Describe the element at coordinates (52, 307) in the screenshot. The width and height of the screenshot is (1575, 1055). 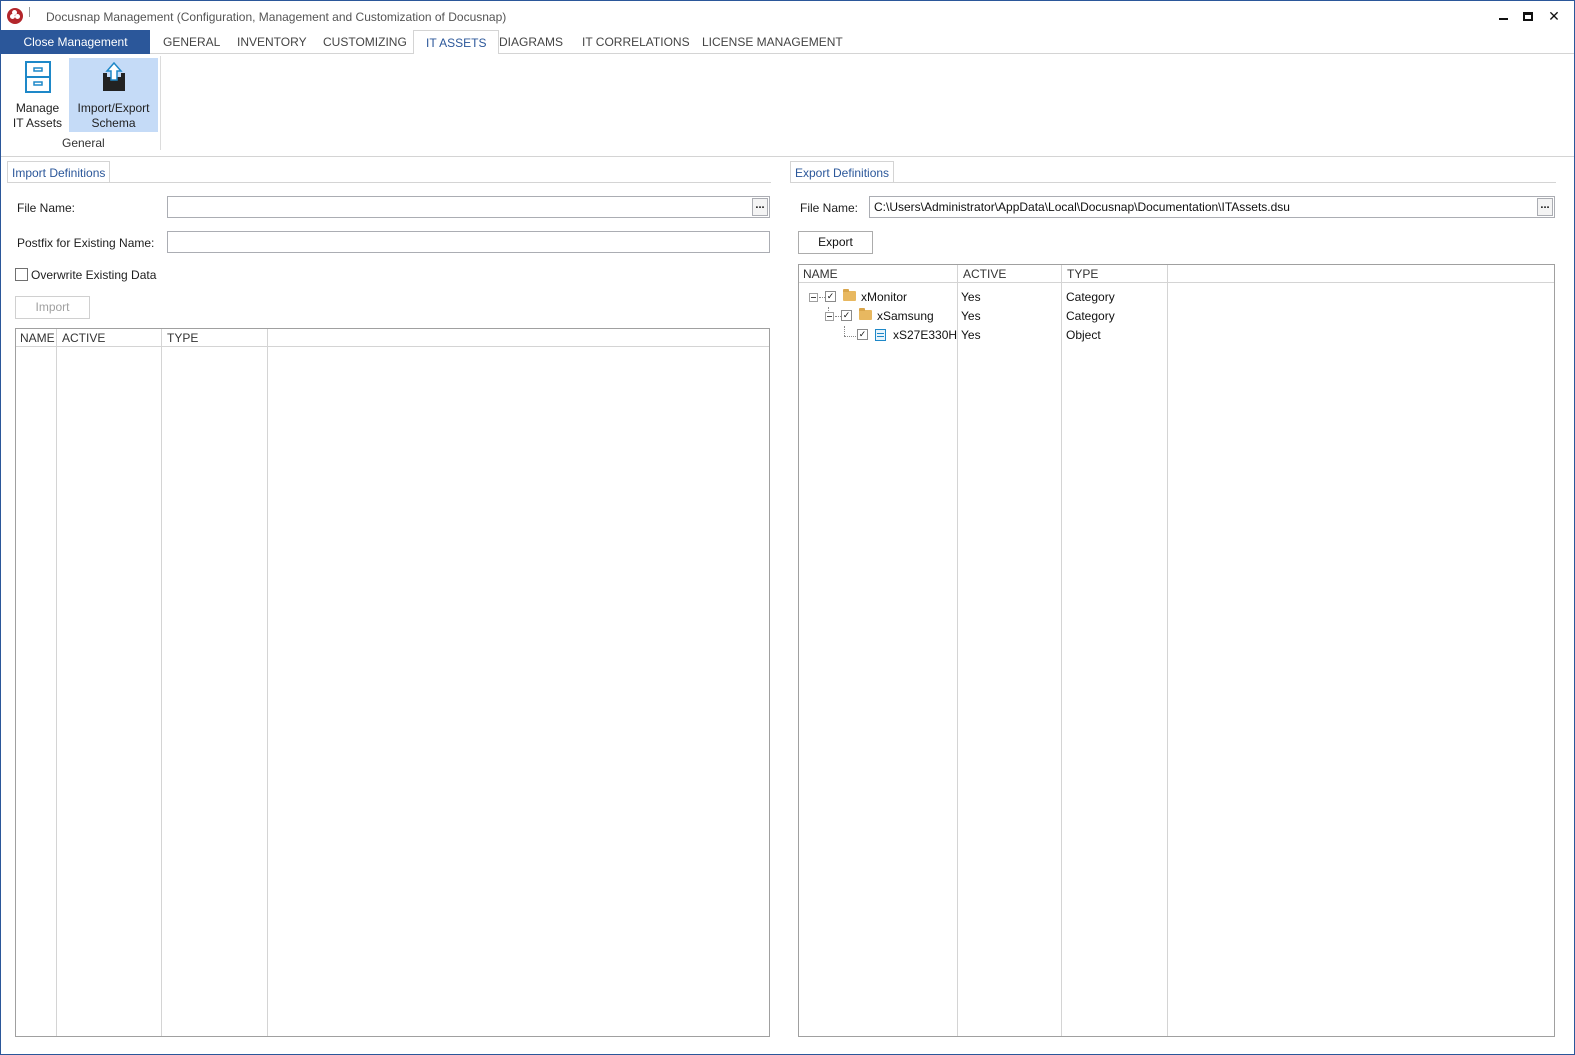
I see `import-button: Import` at that location.